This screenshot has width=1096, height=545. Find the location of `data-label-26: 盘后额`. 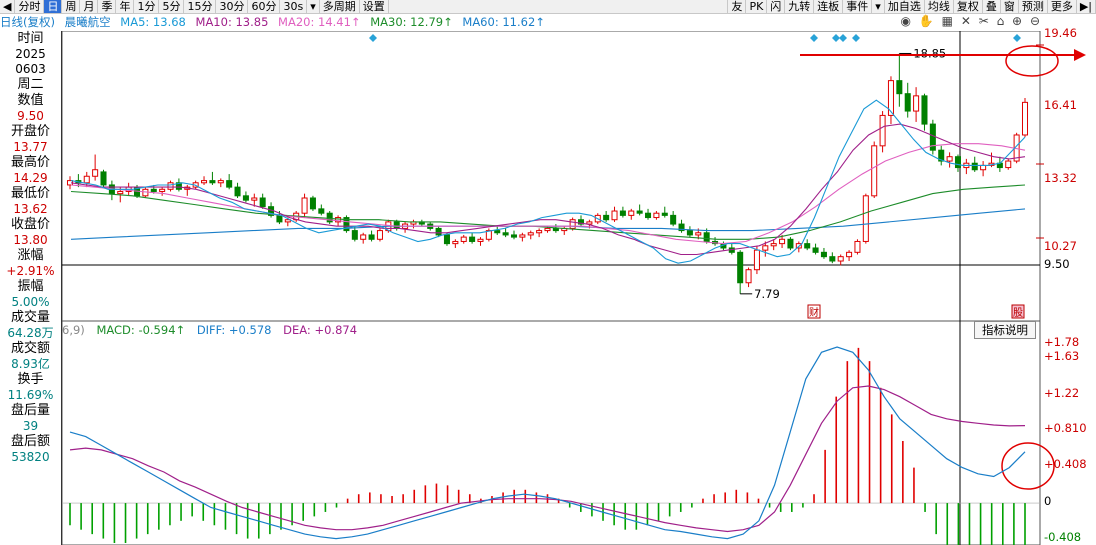

data-label-26: 盘后额 is located at coordinates (30, 441).